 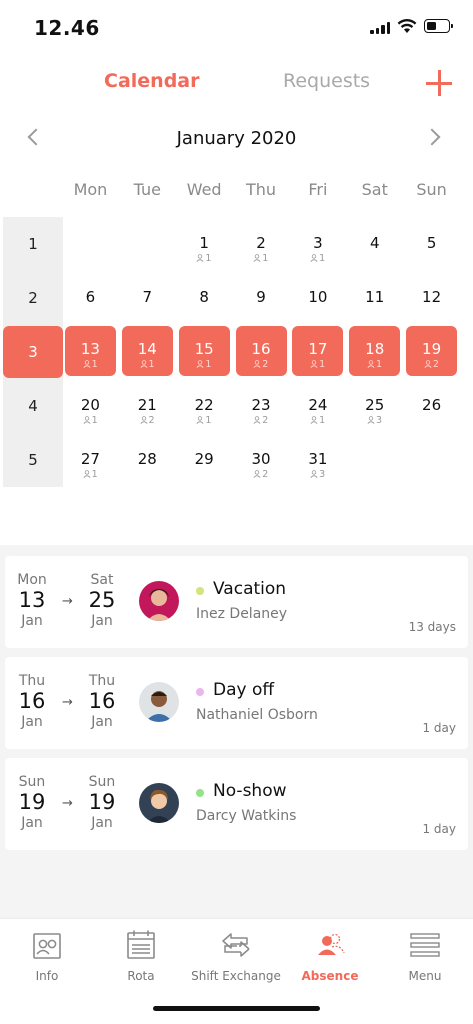 What do you see at coordinates (90, 298) in the screenshot?
I see `calendar-day: 6` at bounding box center [90, 298].